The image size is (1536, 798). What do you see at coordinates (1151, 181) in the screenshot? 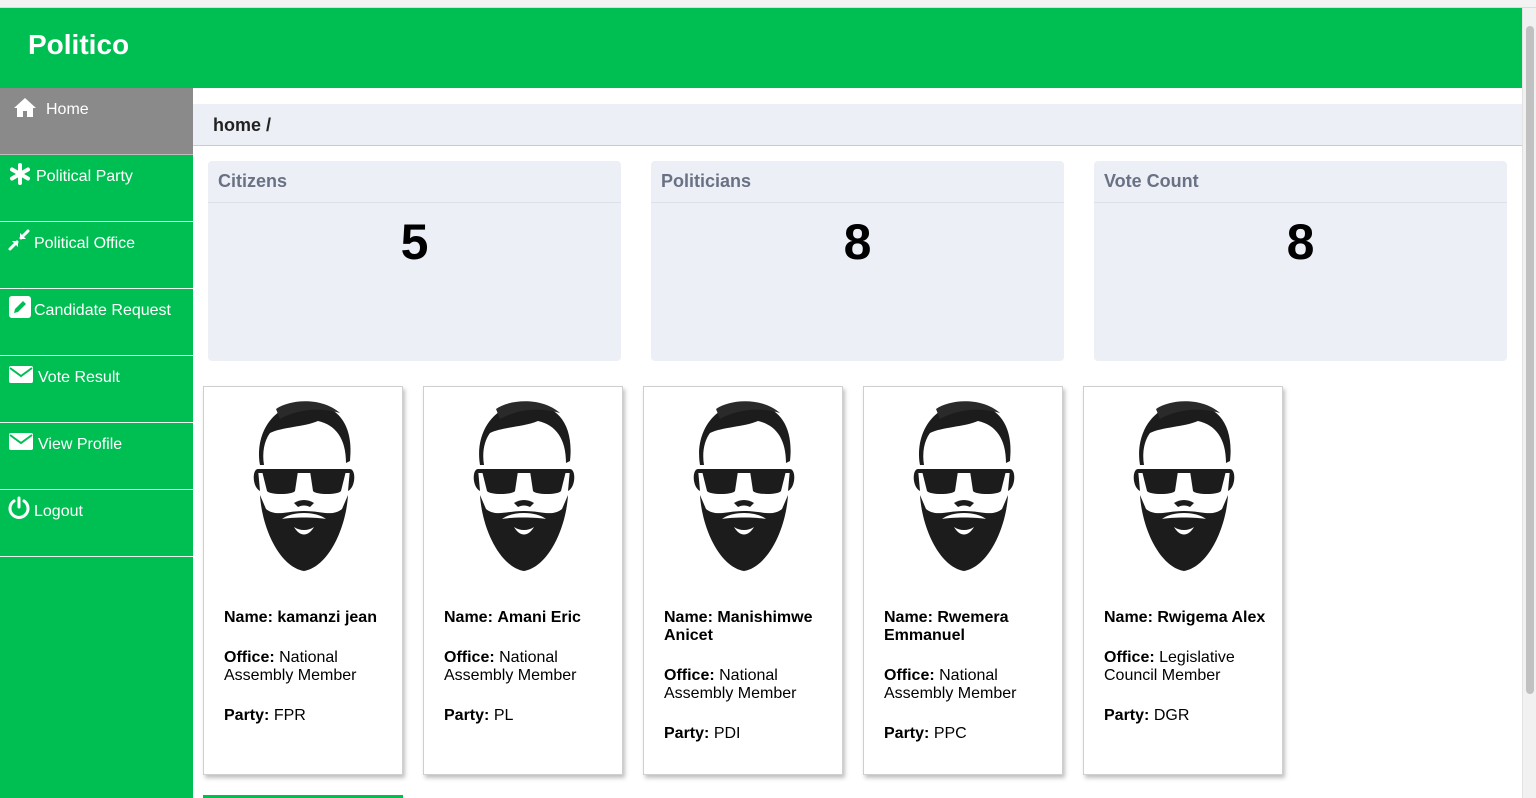
I see `stat-title: Vote Count` at bounding box center [1151, 181].